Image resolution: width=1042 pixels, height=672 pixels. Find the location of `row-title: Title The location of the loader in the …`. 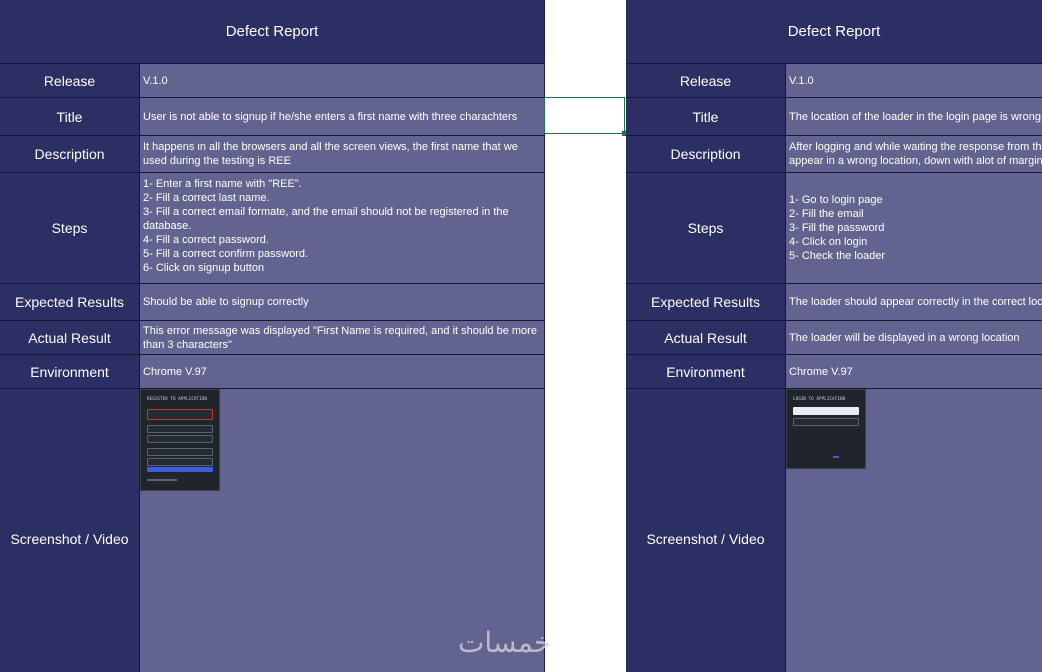

row-title: Title The location of the loader in the … is located at coordinates (834, 117).